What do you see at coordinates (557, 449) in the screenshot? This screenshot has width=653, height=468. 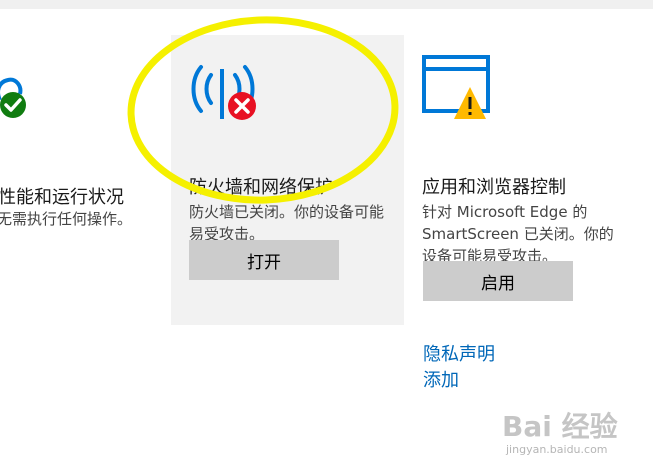 I see `watermark-url: jingyan.baidu.com` at bounding box center [557, 449].